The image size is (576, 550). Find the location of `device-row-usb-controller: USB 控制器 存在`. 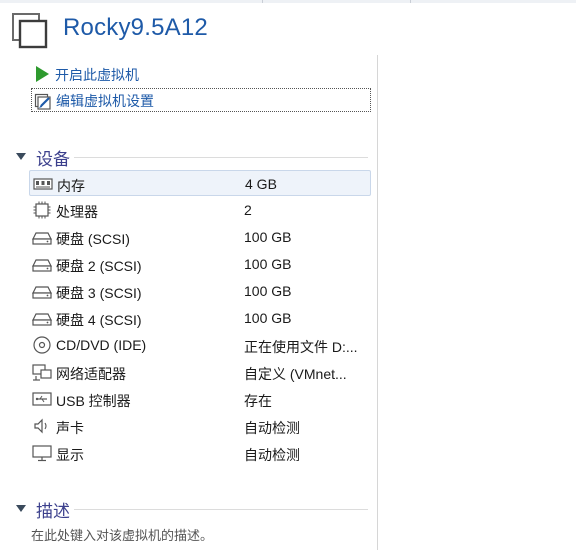

device-row-usb-controller: USB 控制器 存在 is located at coordinates (200, 399).